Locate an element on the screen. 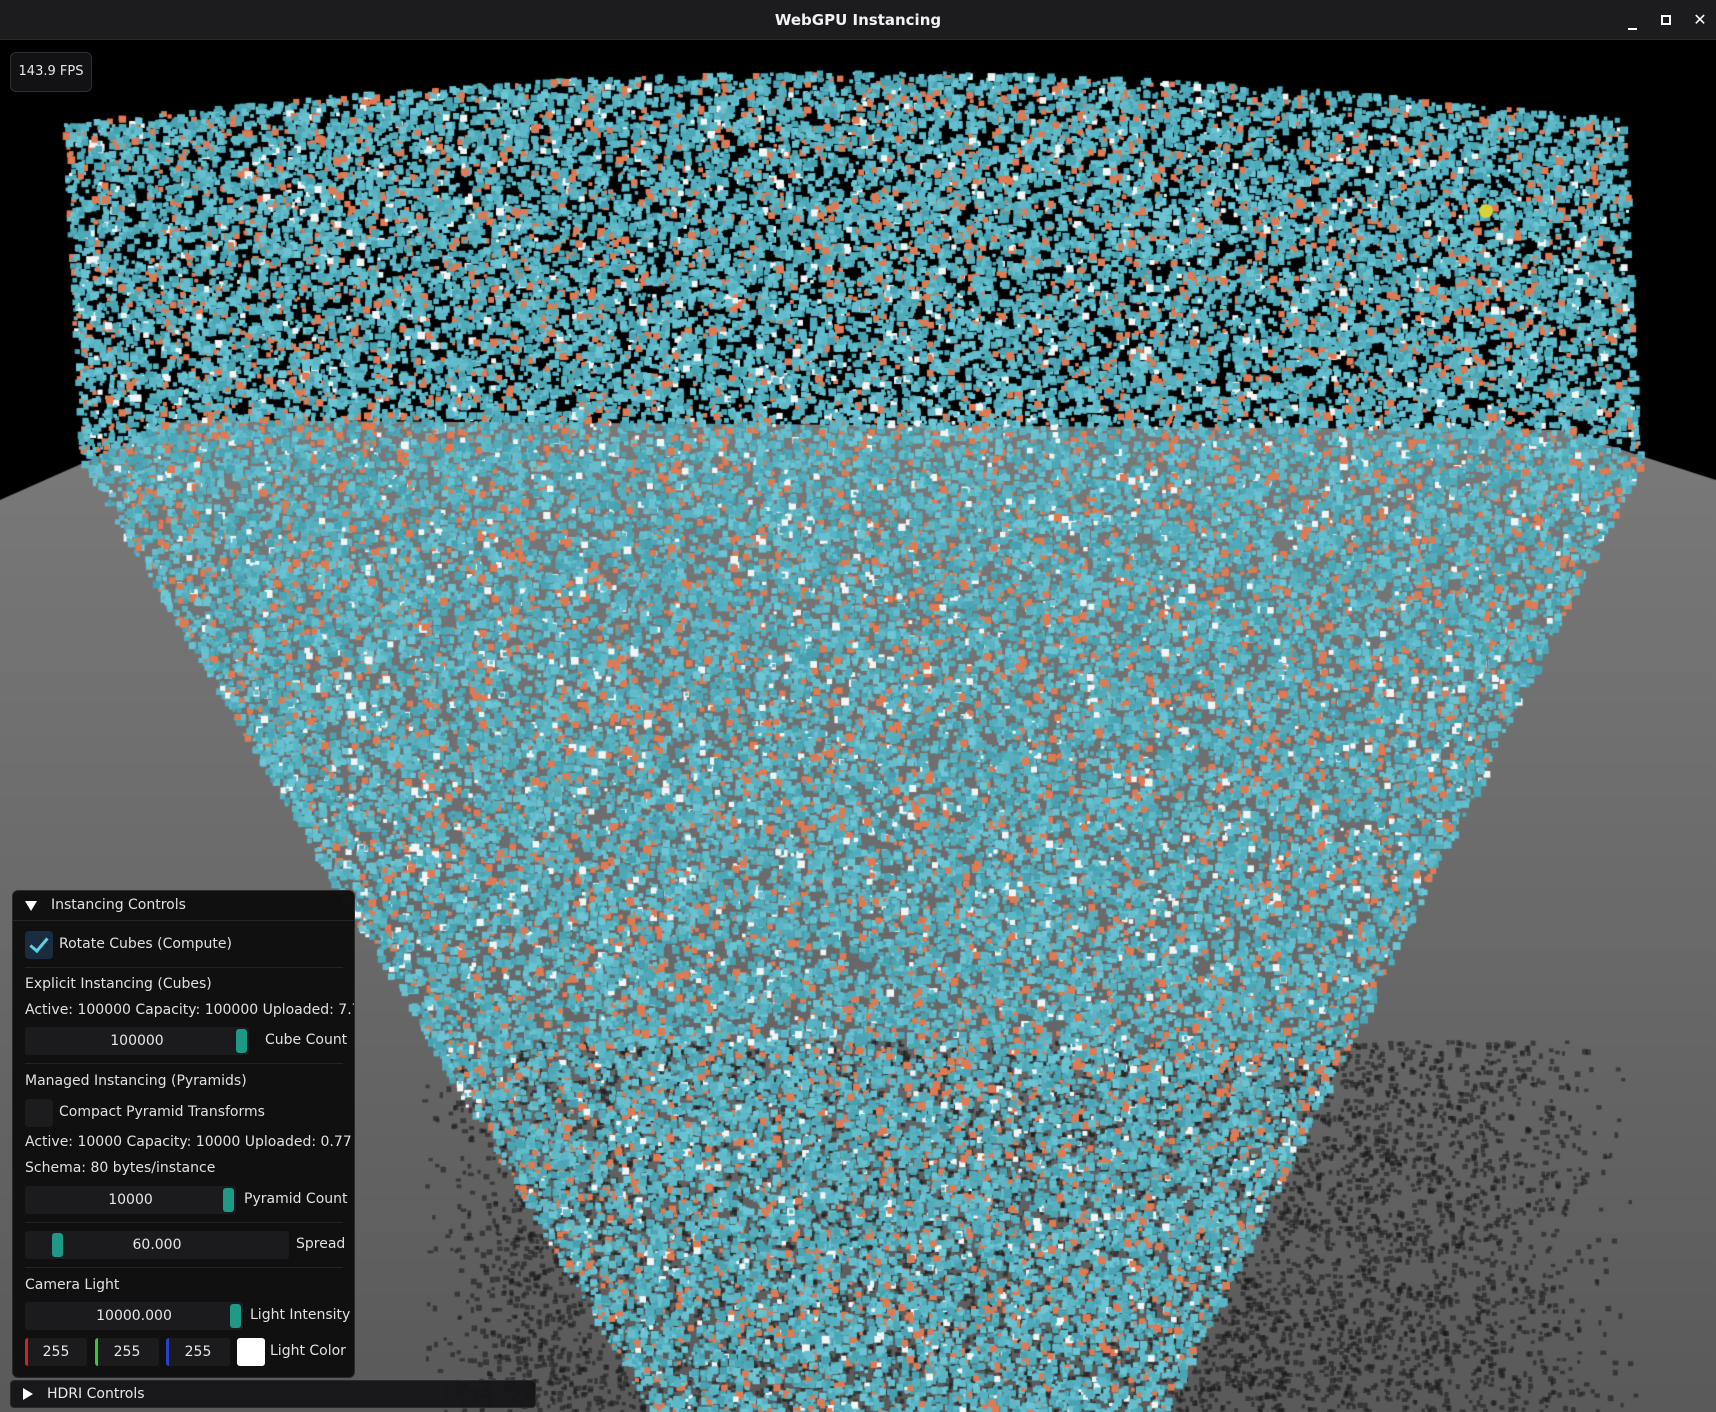  cube-count-slider: 100000 is located at coordinates (137, 1041).